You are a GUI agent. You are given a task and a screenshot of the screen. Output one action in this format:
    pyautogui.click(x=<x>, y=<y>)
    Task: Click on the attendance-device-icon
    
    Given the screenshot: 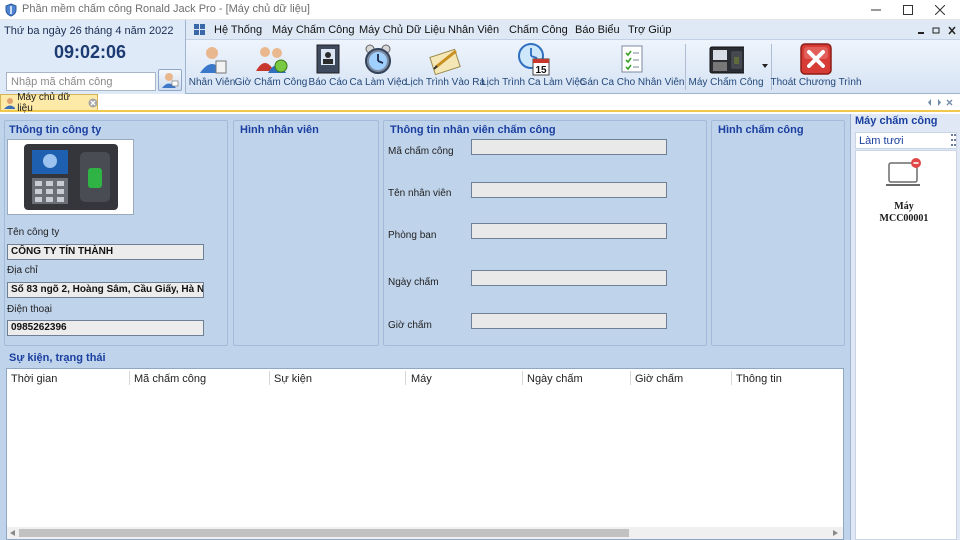 What is the action you would take?
    pyautogui.click(x=726, y=60)
    